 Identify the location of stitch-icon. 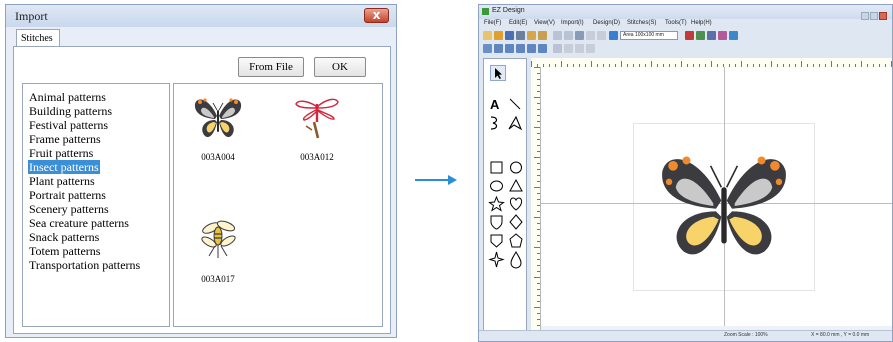
(700, 35).